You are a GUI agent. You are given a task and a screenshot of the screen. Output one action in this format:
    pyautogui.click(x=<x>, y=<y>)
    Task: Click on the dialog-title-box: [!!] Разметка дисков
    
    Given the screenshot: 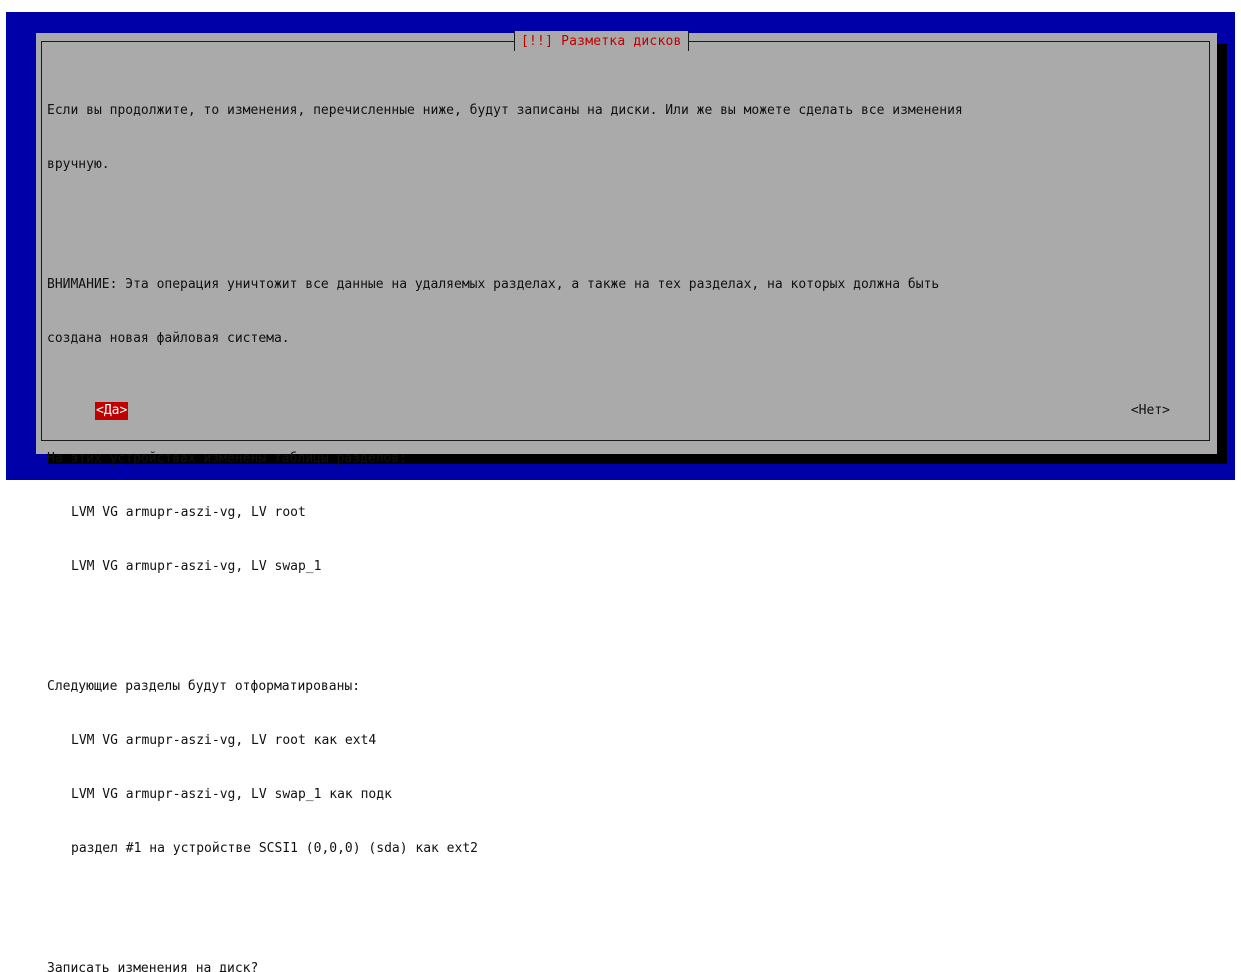 What is the action you would take?
    pyautogui.click(x=601, y=41)
    